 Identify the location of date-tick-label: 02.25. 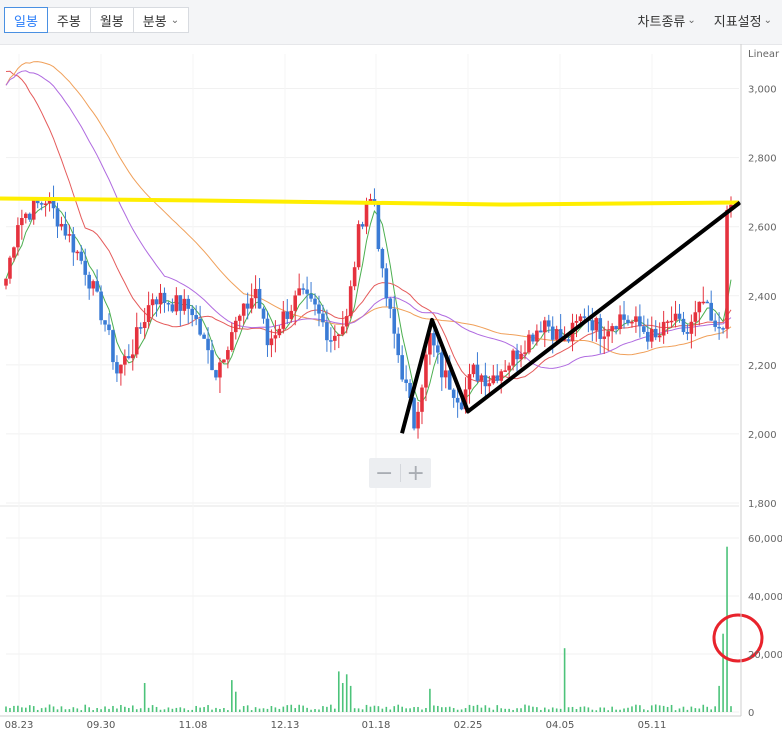
(468, 725).